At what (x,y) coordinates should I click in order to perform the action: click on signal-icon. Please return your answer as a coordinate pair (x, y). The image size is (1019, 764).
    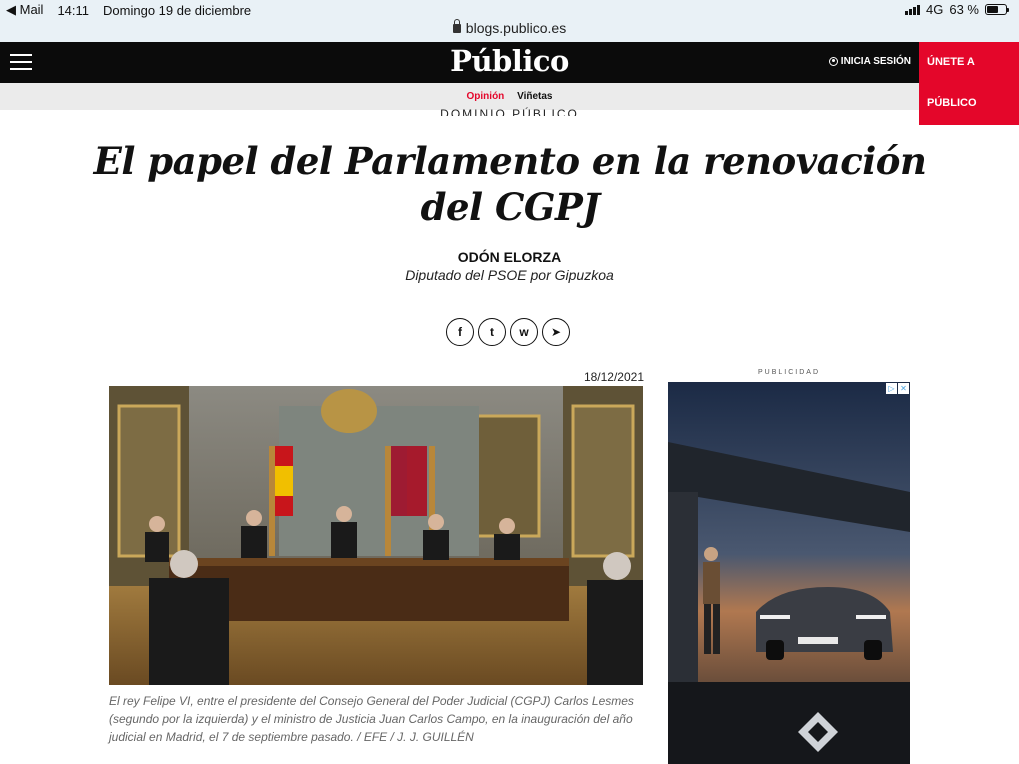
    Looking at the image, I should click on (913, 9).